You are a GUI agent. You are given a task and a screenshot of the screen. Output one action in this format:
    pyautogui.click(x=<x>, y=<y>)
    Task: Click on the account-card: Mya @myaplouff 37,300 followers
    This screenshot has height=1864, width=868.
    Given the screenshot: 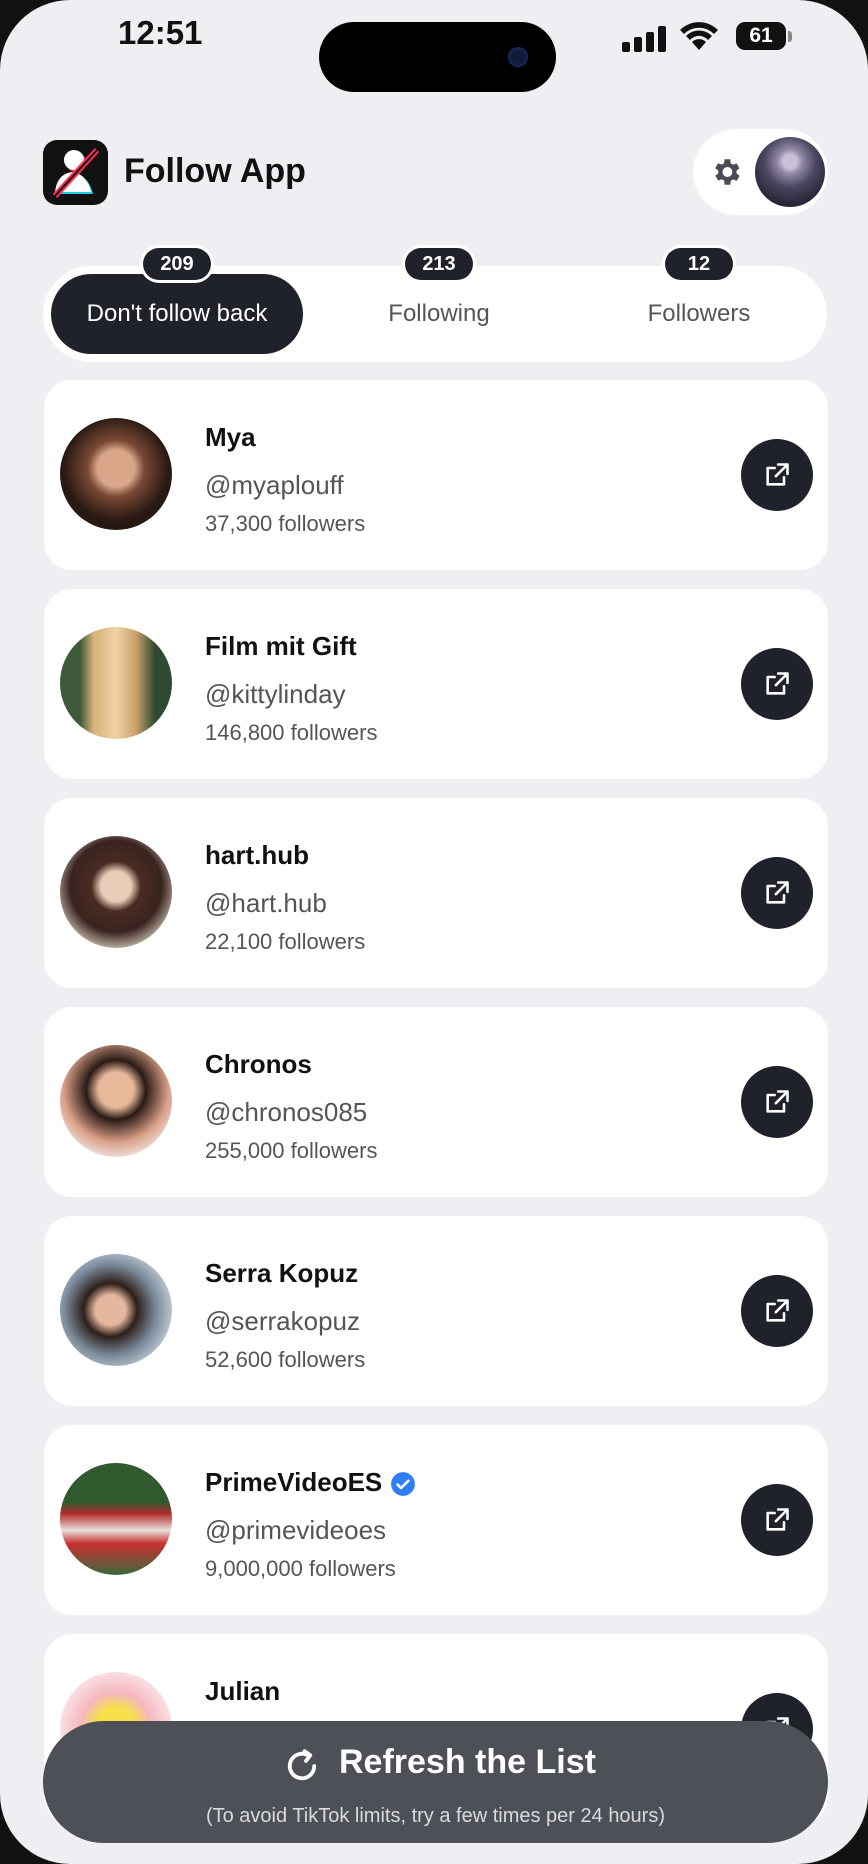 What is the action you would take?
    pyautogui.click(x=436, y=475)
    